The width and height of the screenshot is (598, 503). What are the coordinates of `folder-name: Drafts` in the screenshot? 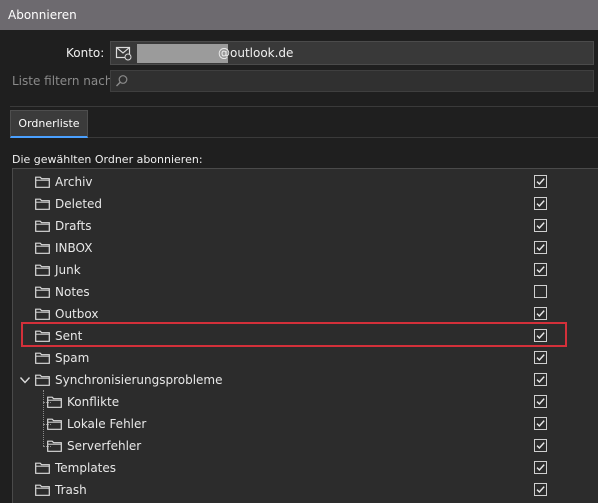 It's located at (73, 226).